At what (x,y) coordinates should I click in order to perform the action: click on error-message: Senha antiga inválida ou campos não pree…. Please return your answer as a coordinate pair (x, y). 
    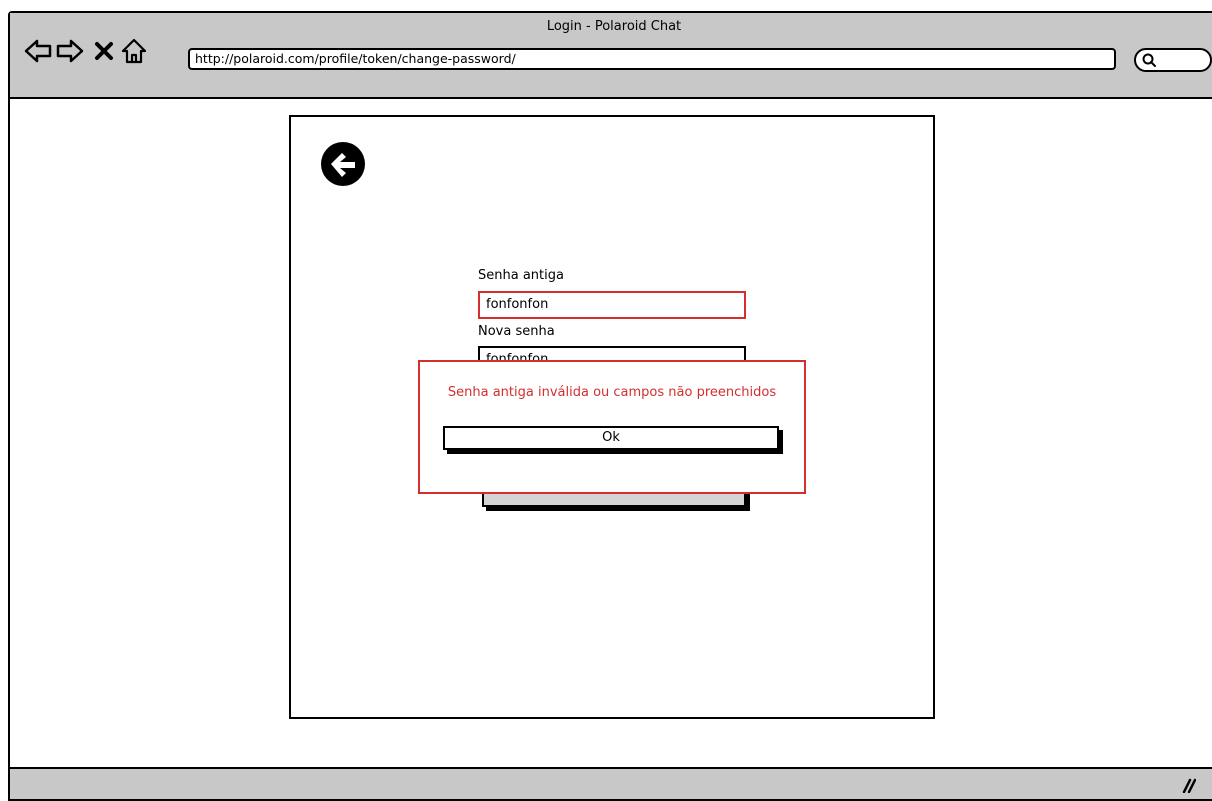
    Looking at the image, I should click on (612, 392).